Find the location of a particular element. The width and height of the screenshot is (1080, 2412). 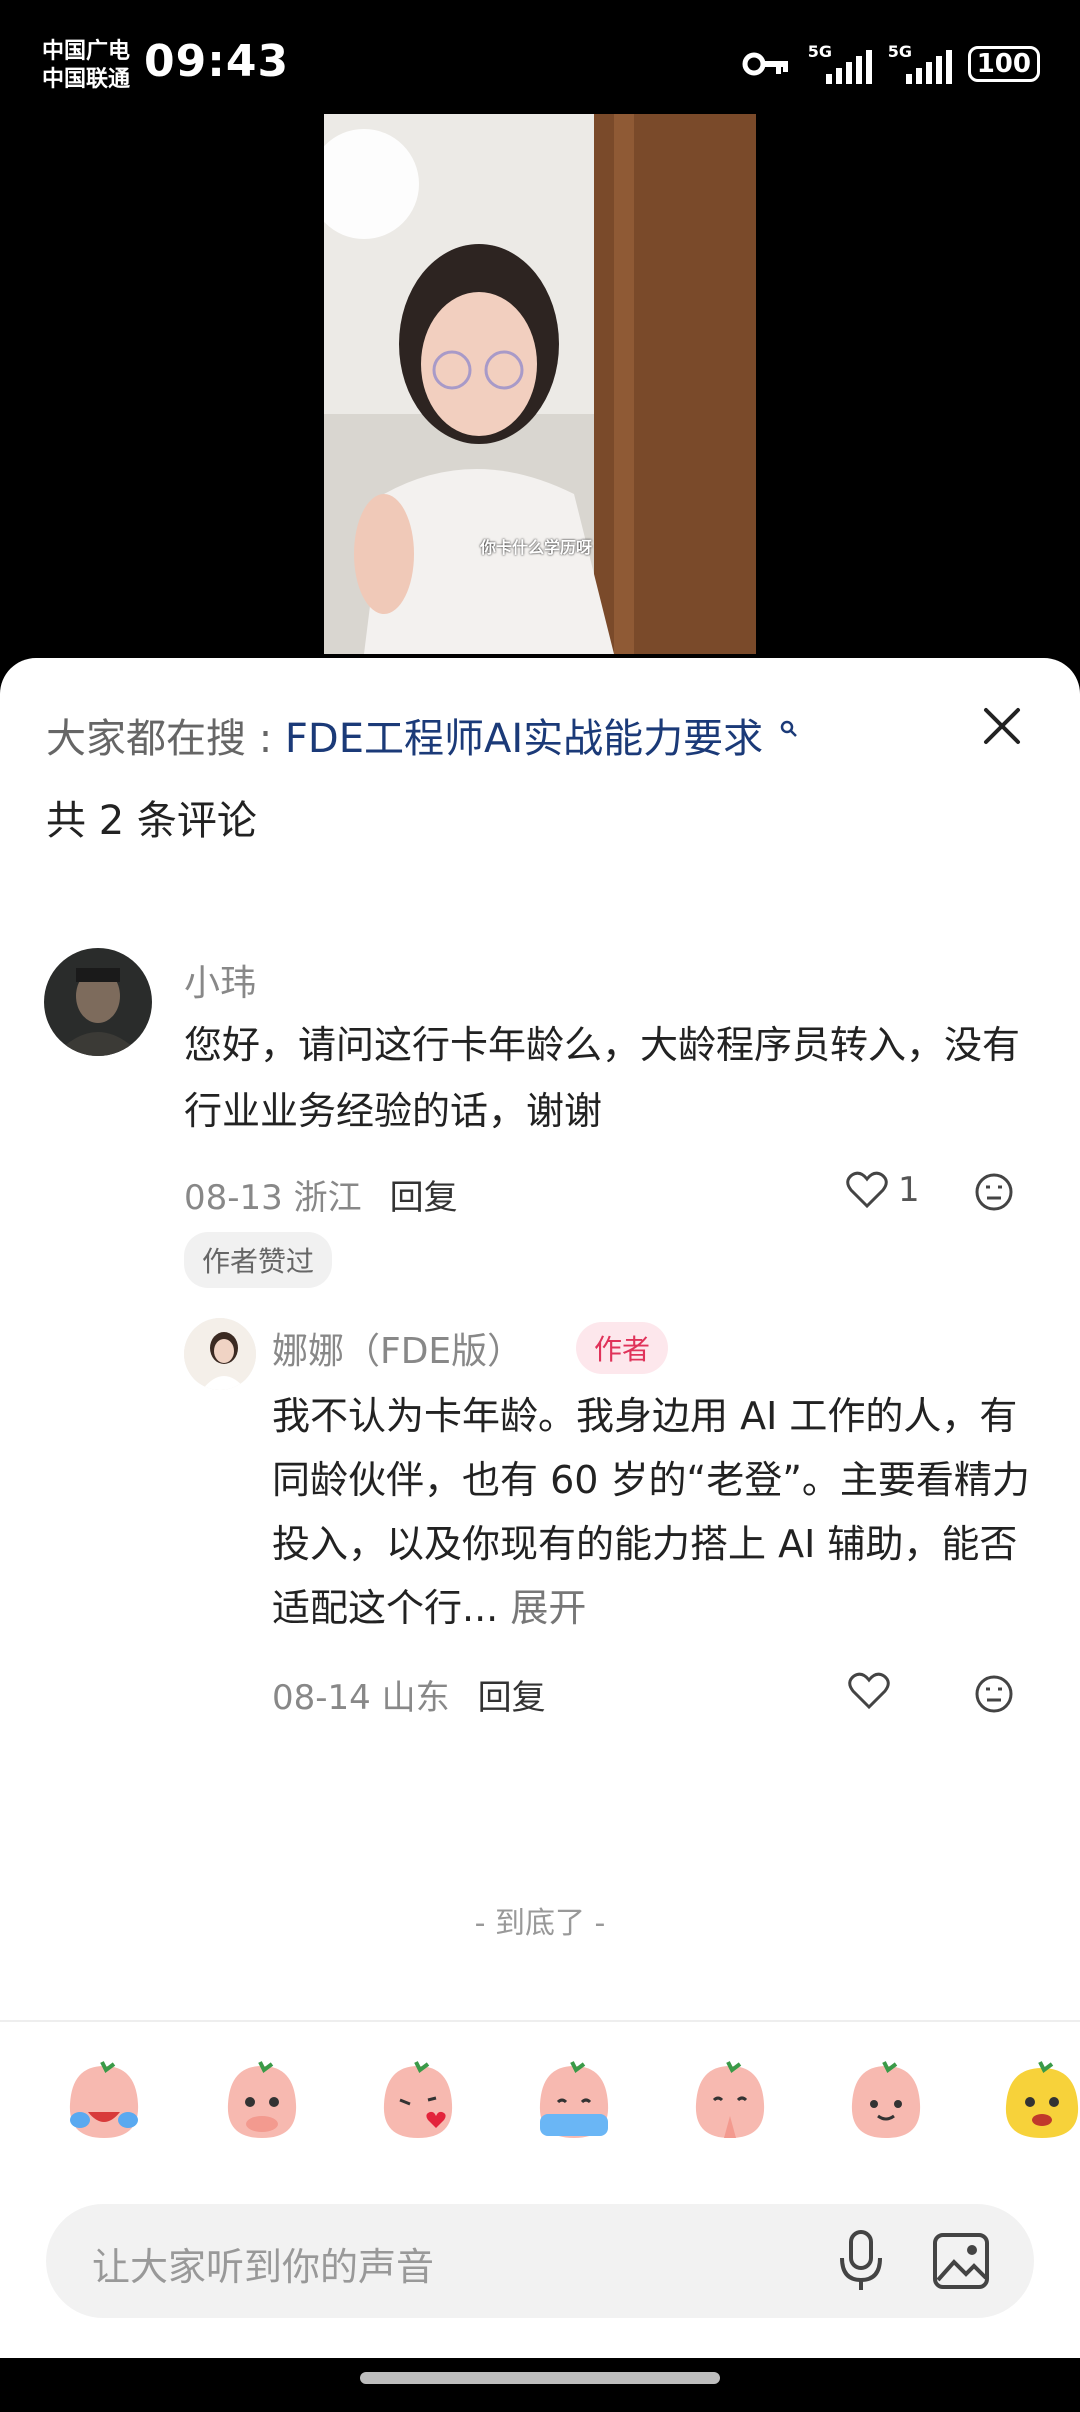

end-of-list-note: - 到底了 - is located at coordinates (540, 1923).